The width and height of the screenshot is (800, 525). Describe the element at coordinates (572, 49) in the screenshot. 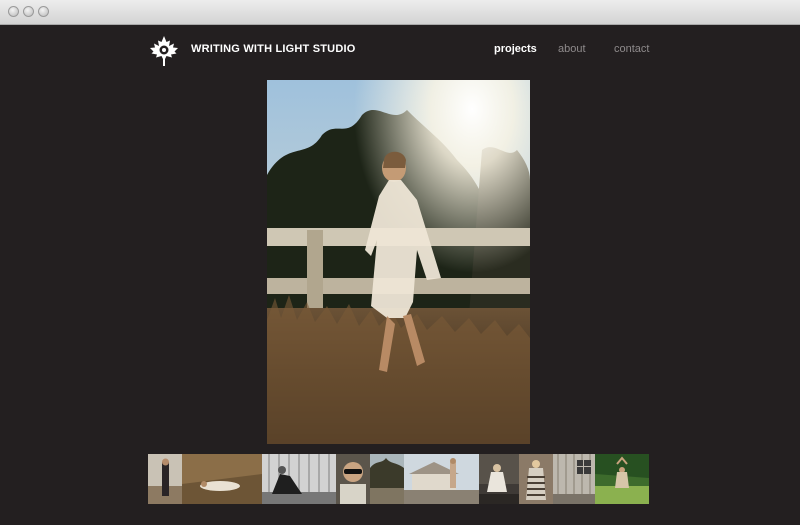

I see `nav-about-link: about` at that location.